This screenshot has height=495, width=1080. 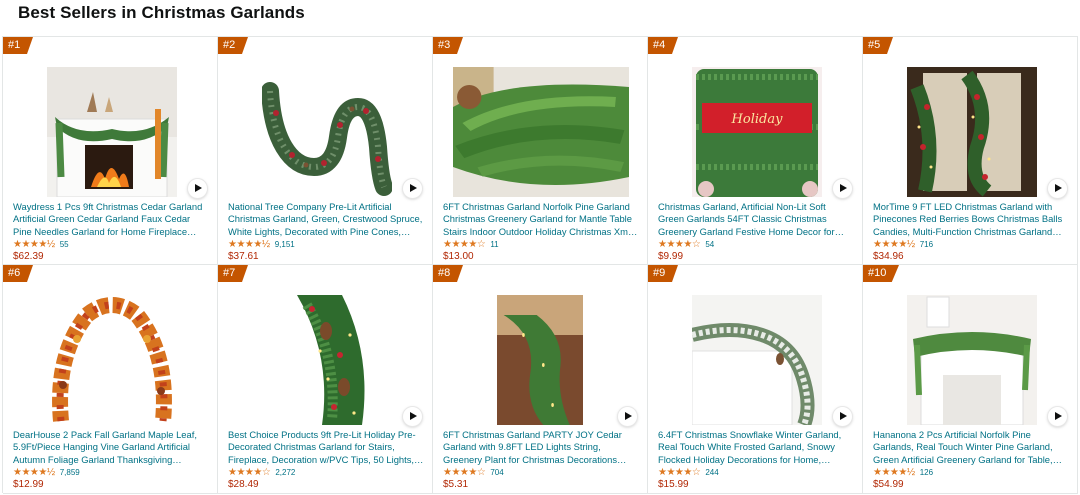 I want to click on product-price: $54.99, so click(x=888, y=484).